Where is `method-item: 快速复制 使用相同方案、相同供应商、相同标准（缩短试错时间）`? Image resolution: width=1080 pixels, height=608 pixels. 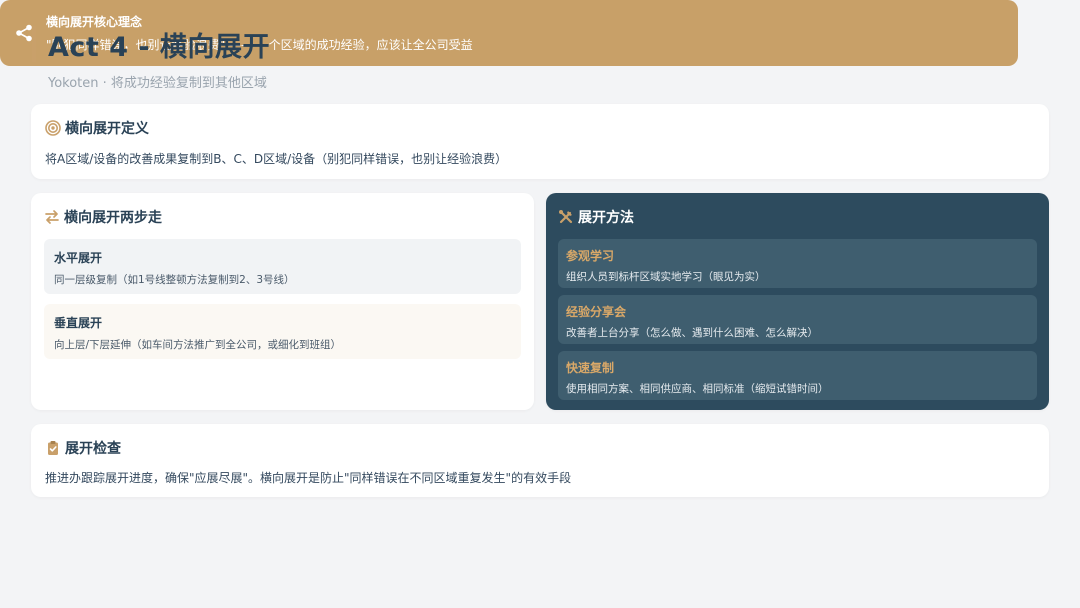
method-item: 快速复制 使用相同方案、相同供应商、相同标准（缩短试错时间） is located at coordinates (797, 375).